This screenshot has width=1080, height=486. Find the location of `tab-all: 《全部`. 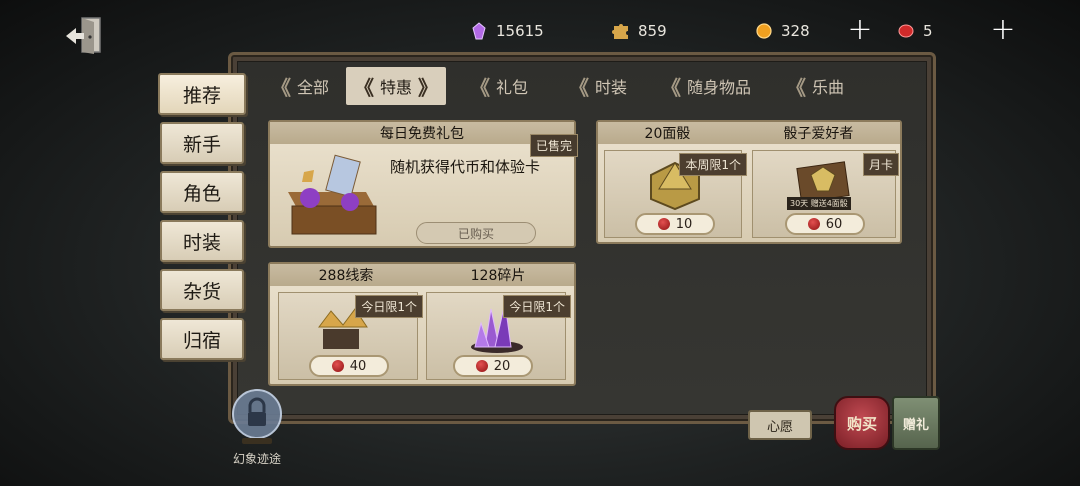

tab-all: 《全部 is located at coordinates (297, 86).